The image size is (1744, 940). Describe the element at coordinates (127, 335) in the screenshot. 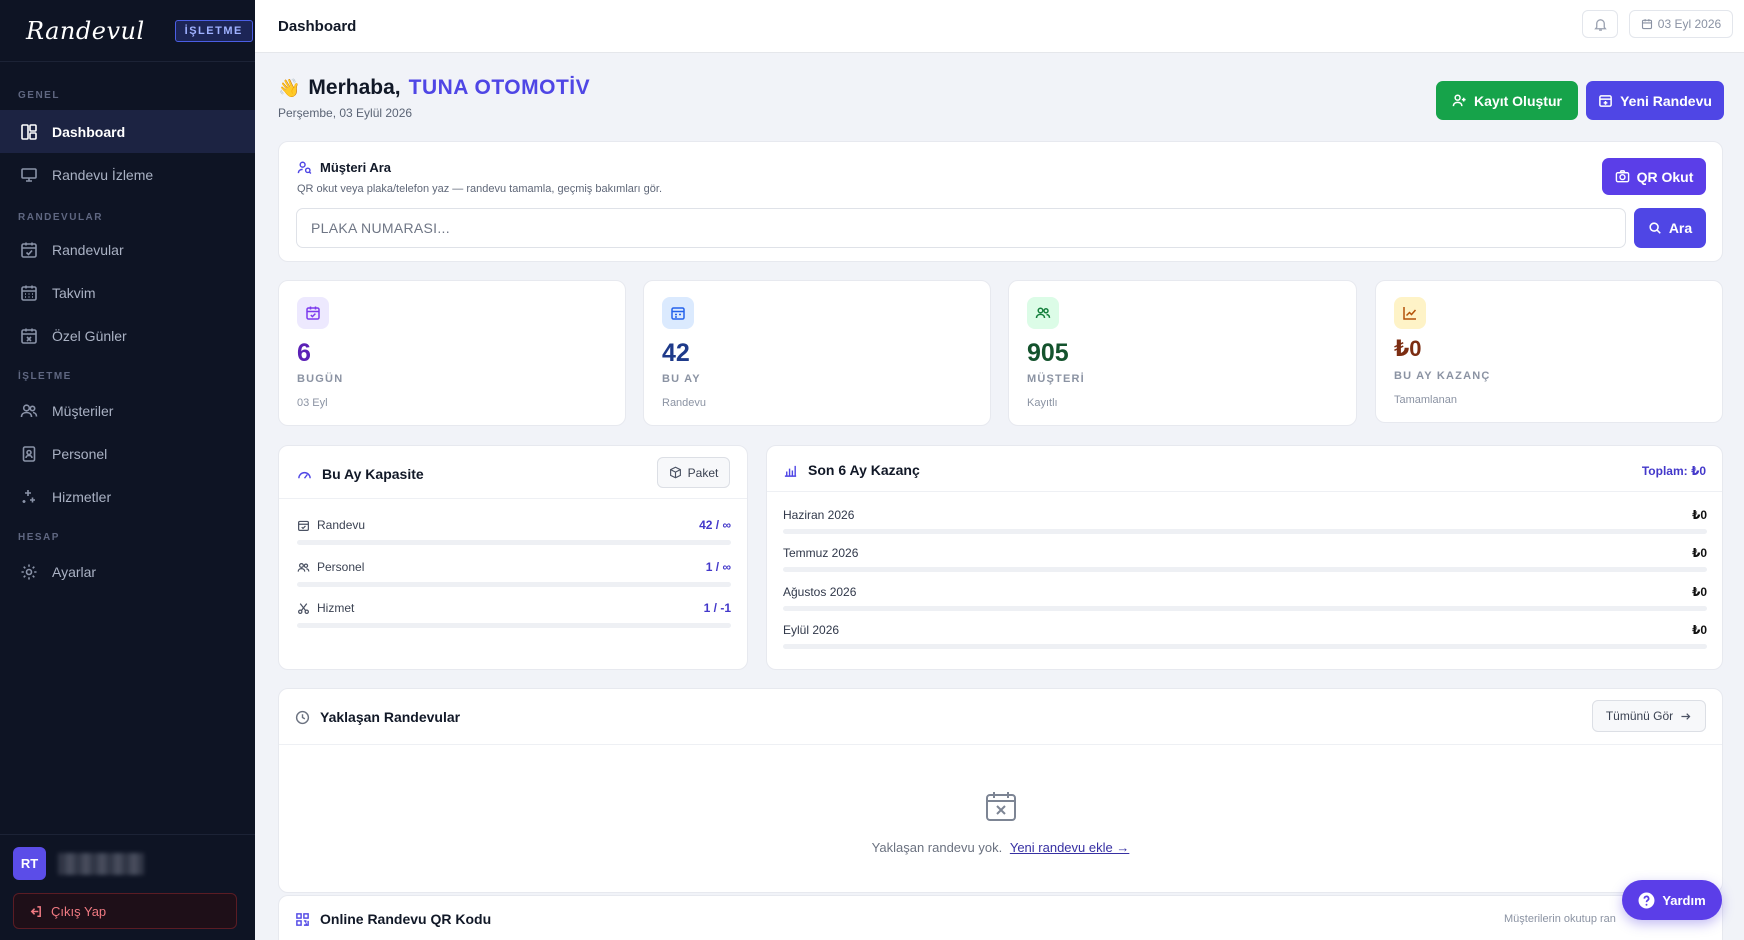

I see `sidebar-item-ozel-gunler: Özel Günler` at that location.